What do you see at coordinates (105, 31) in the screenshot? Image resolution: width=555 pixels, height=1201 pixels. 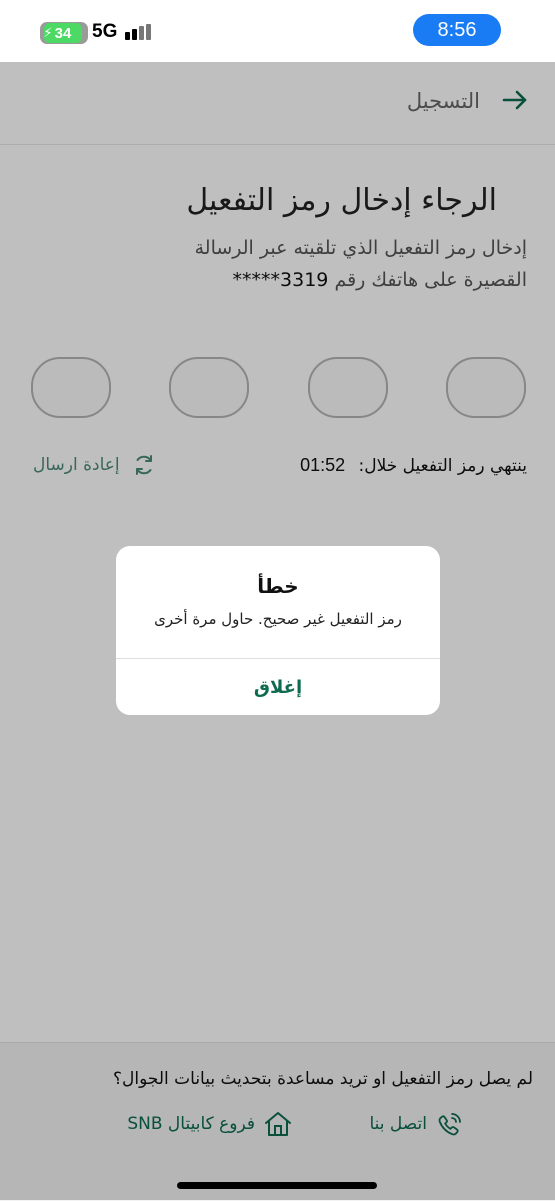 I see `network-type: 5G` at bounding box center [105, 31].